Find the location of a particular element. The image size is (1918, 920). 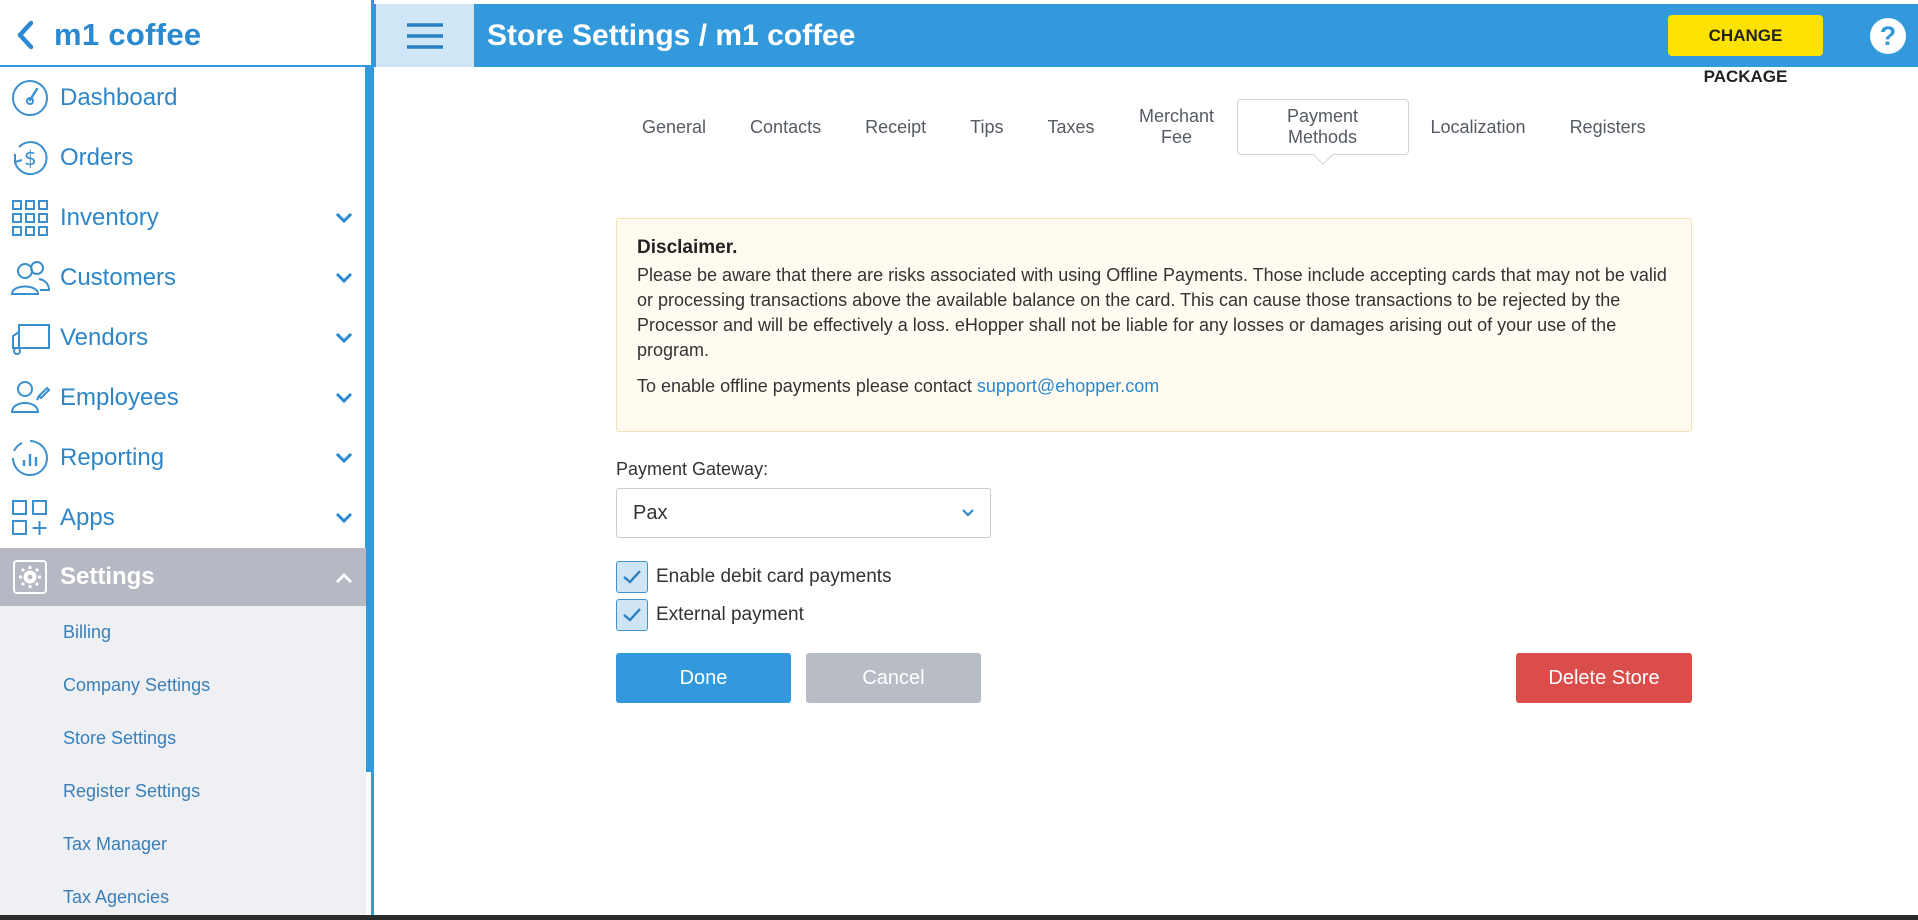

people-icon is located at coordinates (30, 278).